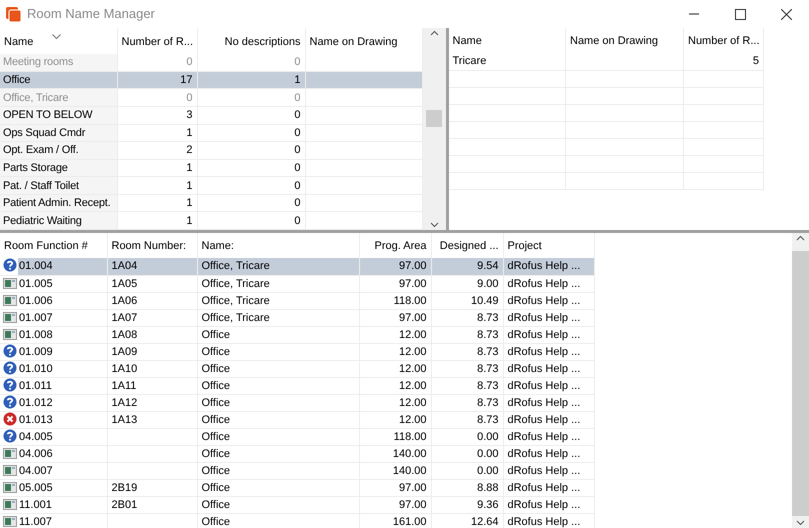  I want to click on room-function-number: 01.004, so click(36, 266).